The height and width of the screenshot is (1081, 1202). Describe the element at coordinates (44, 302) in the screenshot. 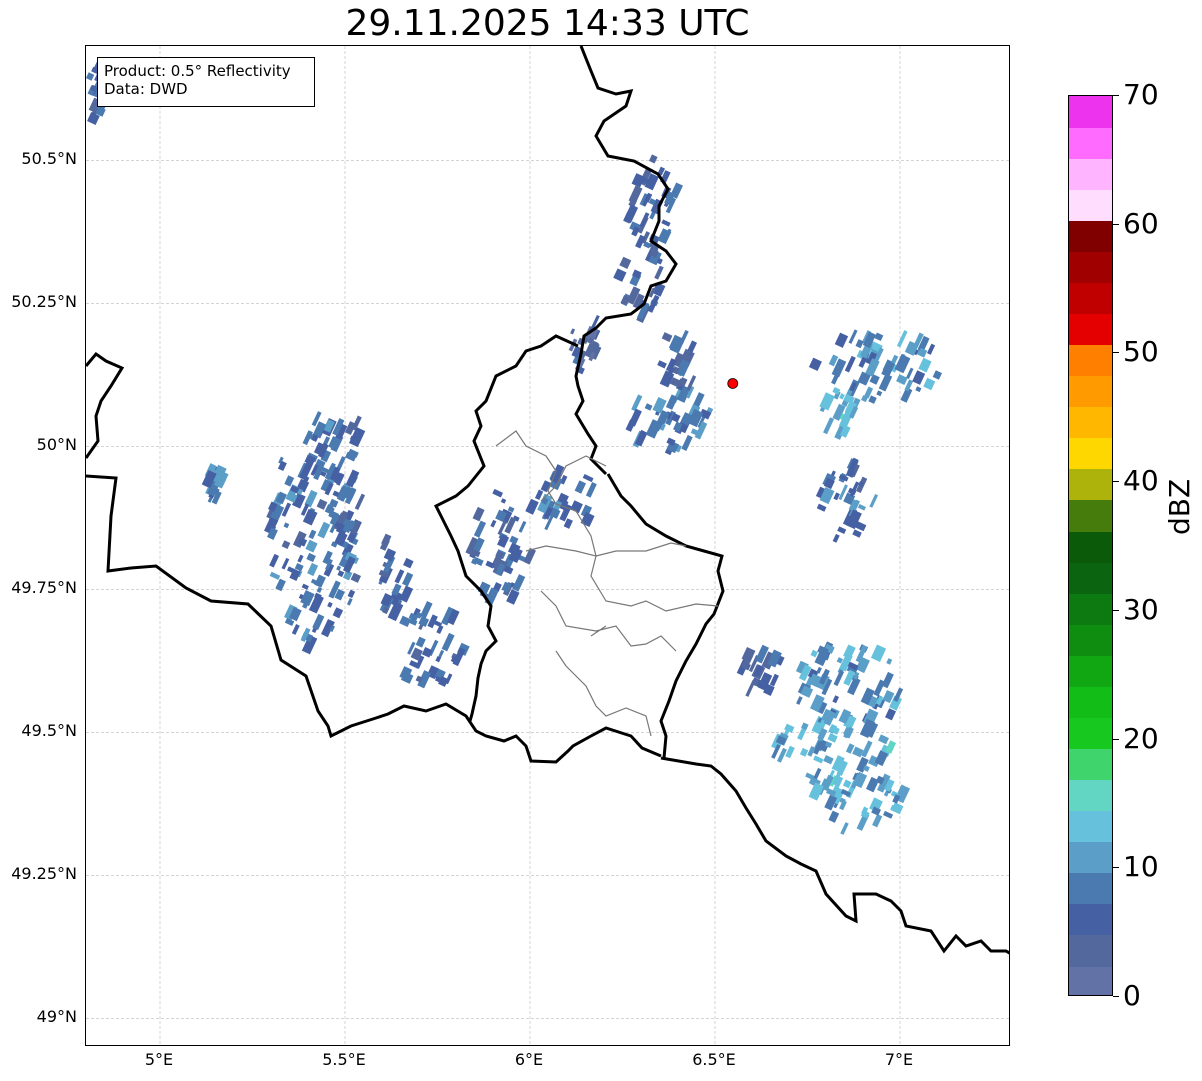

I see `lat-tick-label: 50.25°N` at that location.